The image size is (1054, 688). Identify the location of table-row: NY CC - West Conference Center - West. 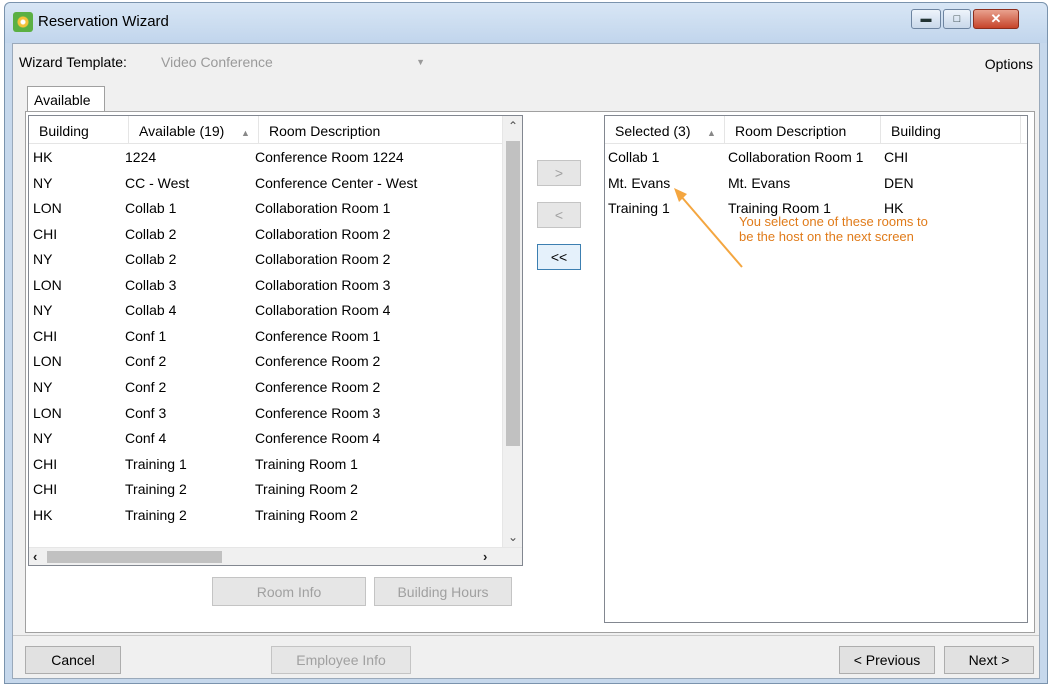
(275, 184).